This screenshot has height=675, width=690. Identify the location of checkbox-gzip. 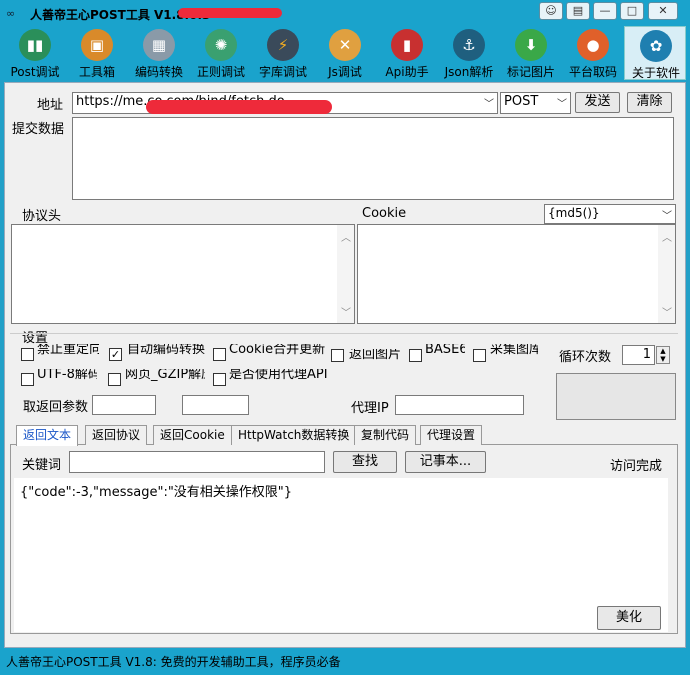
(114, 379).